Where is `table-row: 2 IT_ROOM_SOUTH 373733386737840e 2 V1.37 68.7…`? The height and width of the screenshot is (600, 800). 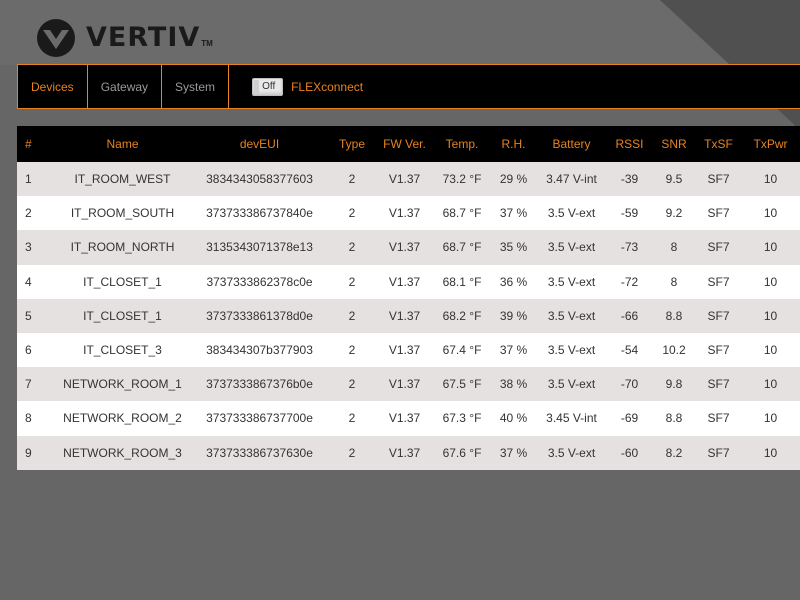 table-row: 2 IT_ROOM_SOUTH 373733386737840e 2 V1.37 68.7… is located at coordinates (408, 213).